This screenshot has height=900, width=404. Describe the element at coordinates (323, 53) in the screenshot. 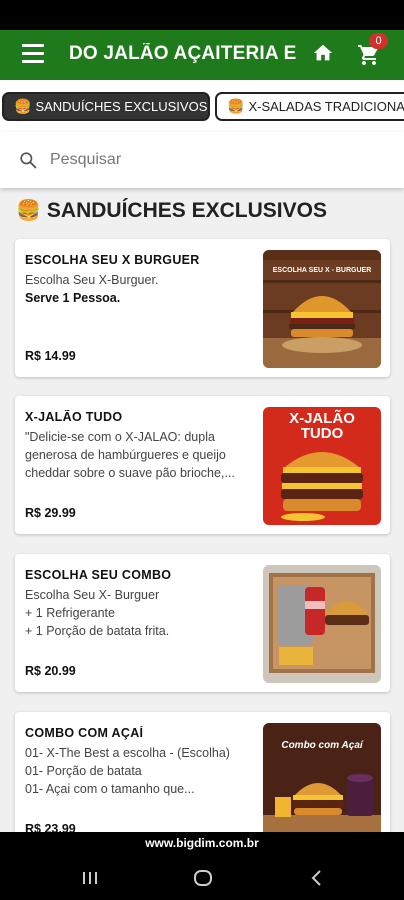

I see `home-icon` at that location.